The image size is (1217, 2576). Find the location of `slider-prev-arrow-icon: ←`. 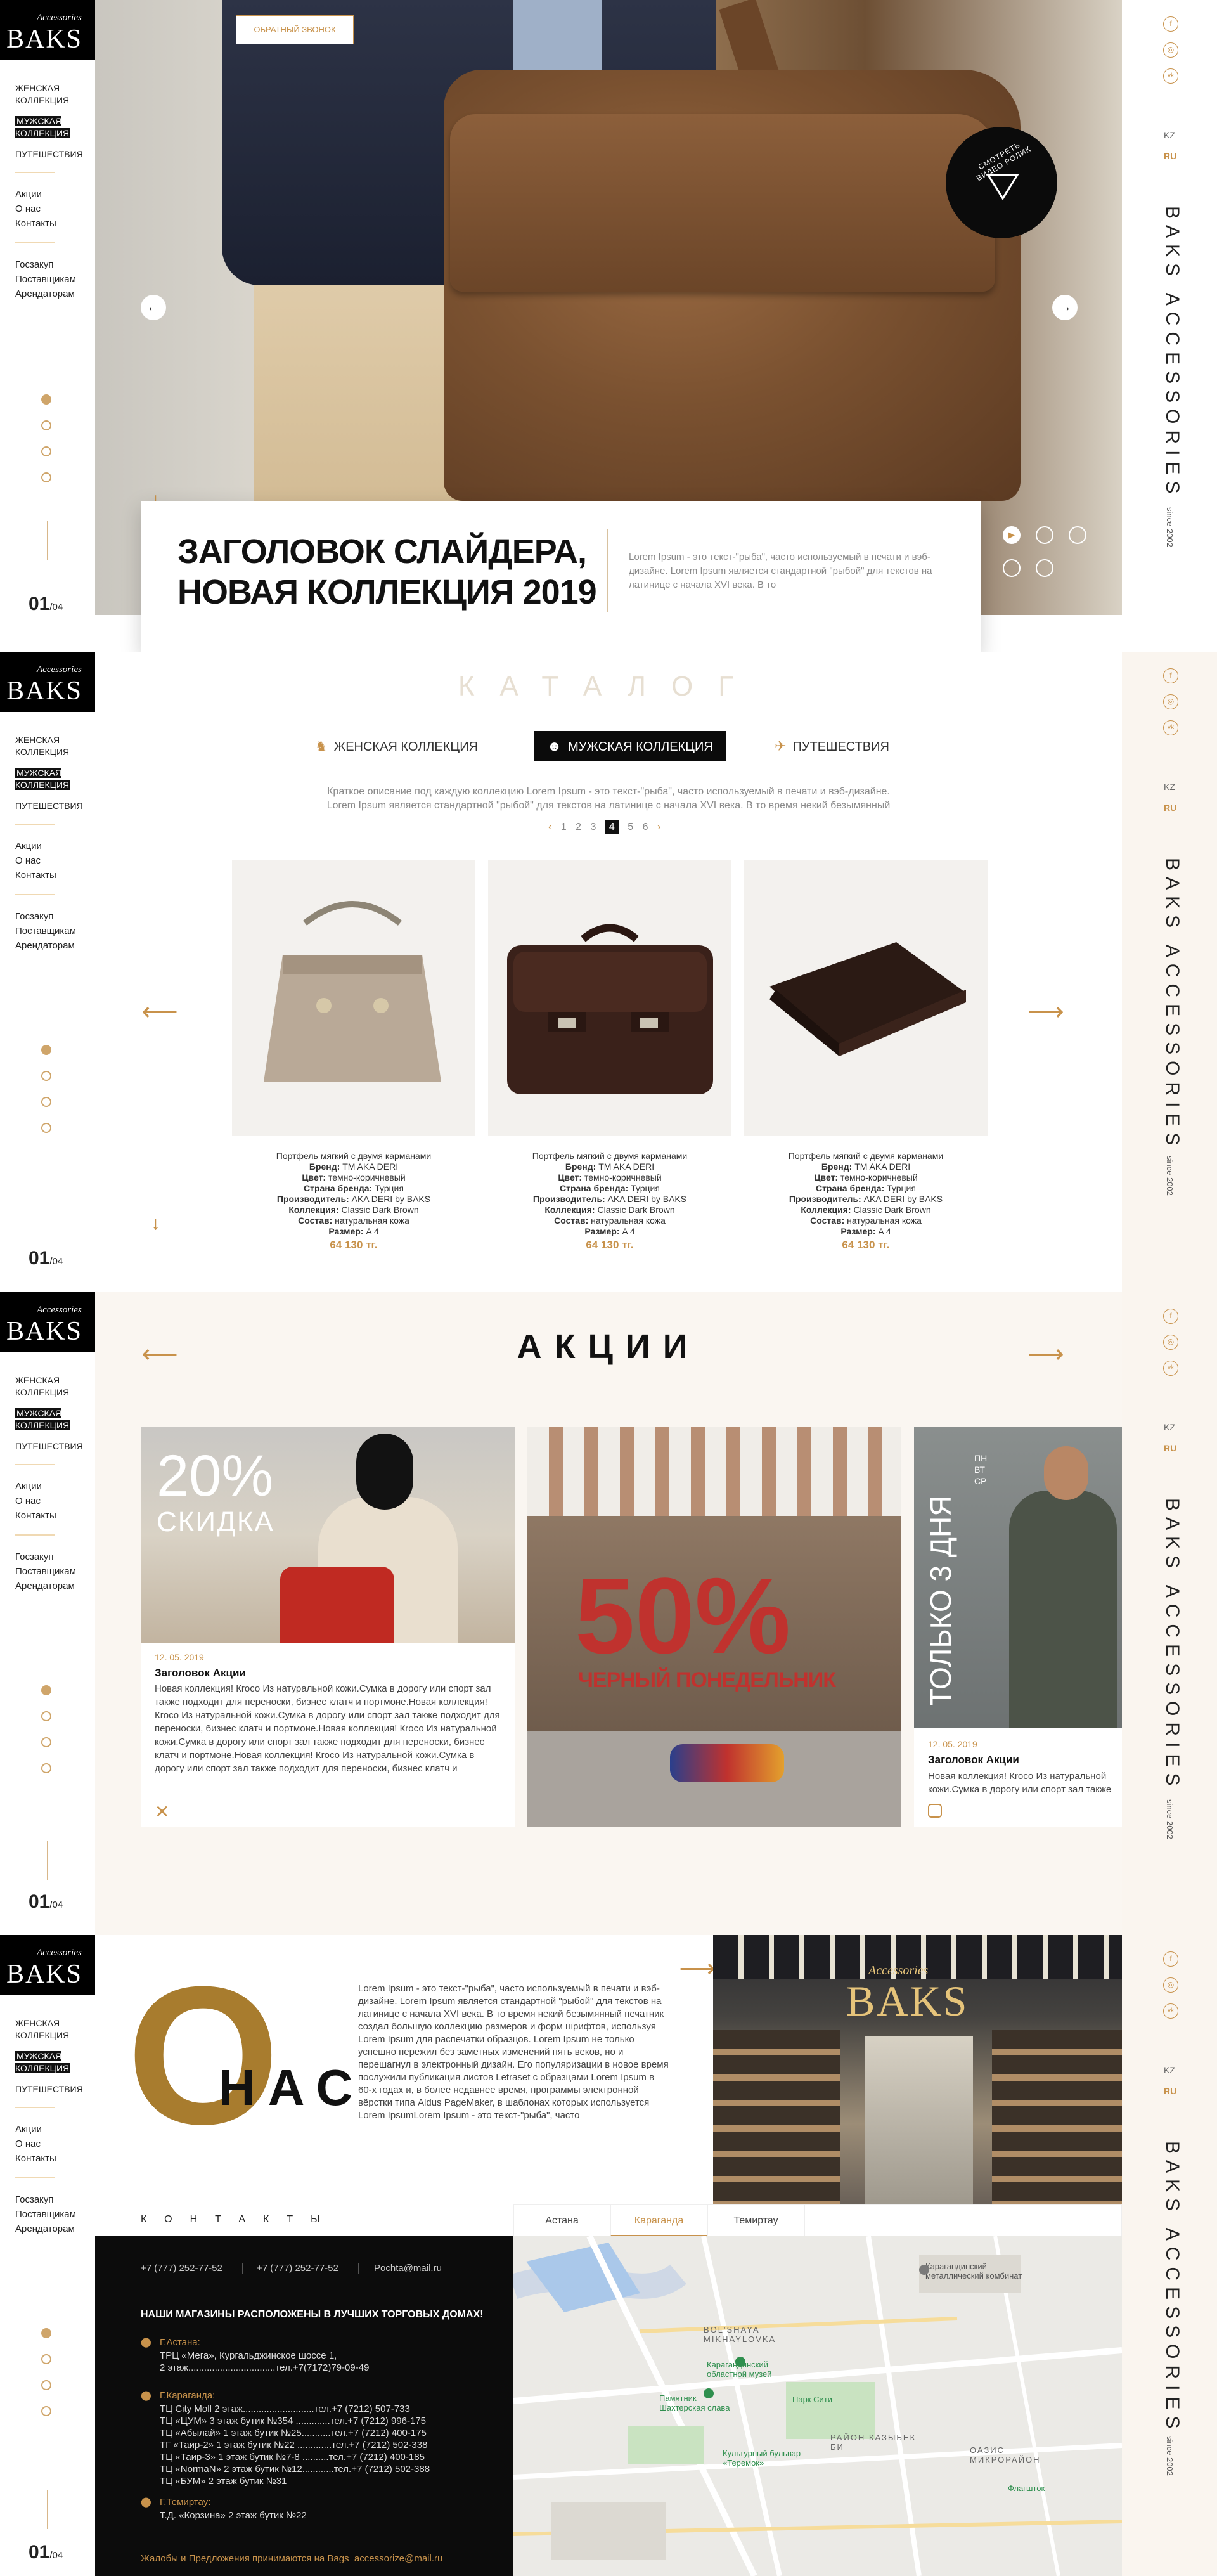

slider-prev-arrow-icon: ← is located at coordinates (153, 307).